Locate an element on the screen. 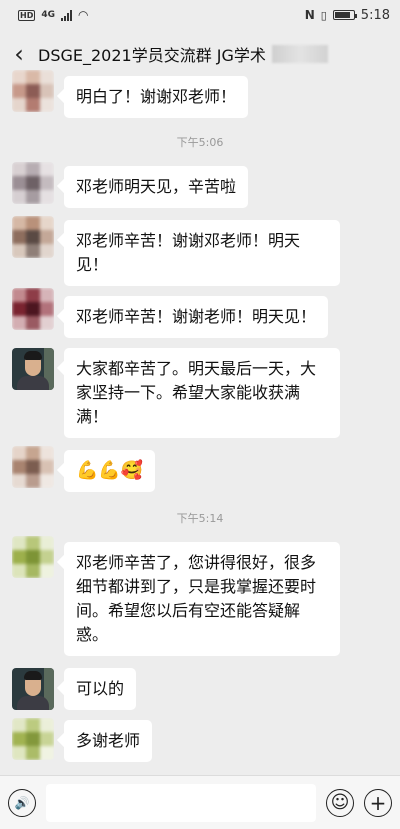  emoji-bubble: 💪💪🥰 is located at coordinates (110, 471).